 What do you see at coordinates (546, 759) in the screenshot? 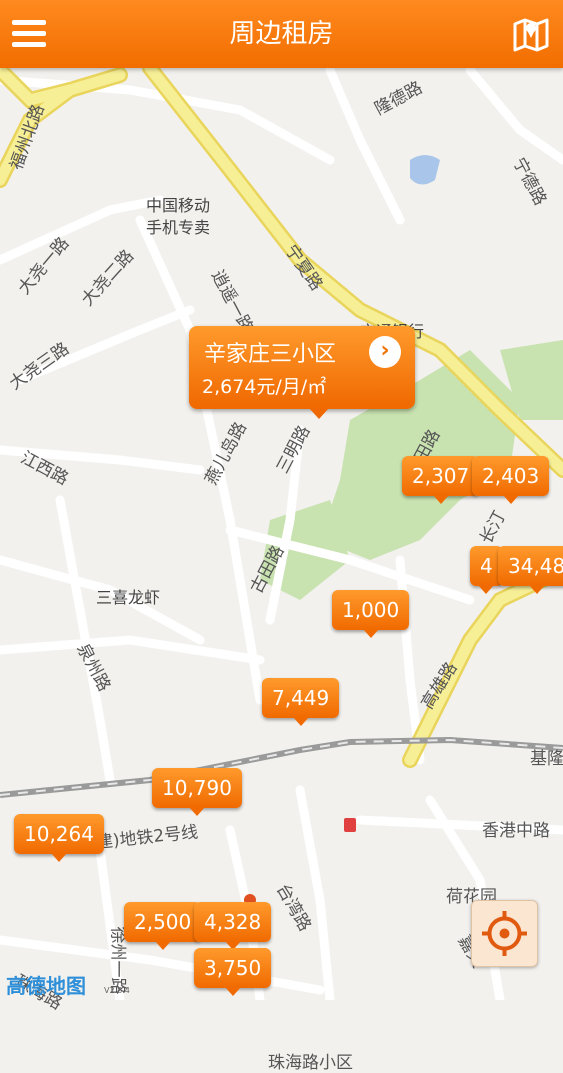
I see `road-label: 基隆` at bounding box center [546, 759].